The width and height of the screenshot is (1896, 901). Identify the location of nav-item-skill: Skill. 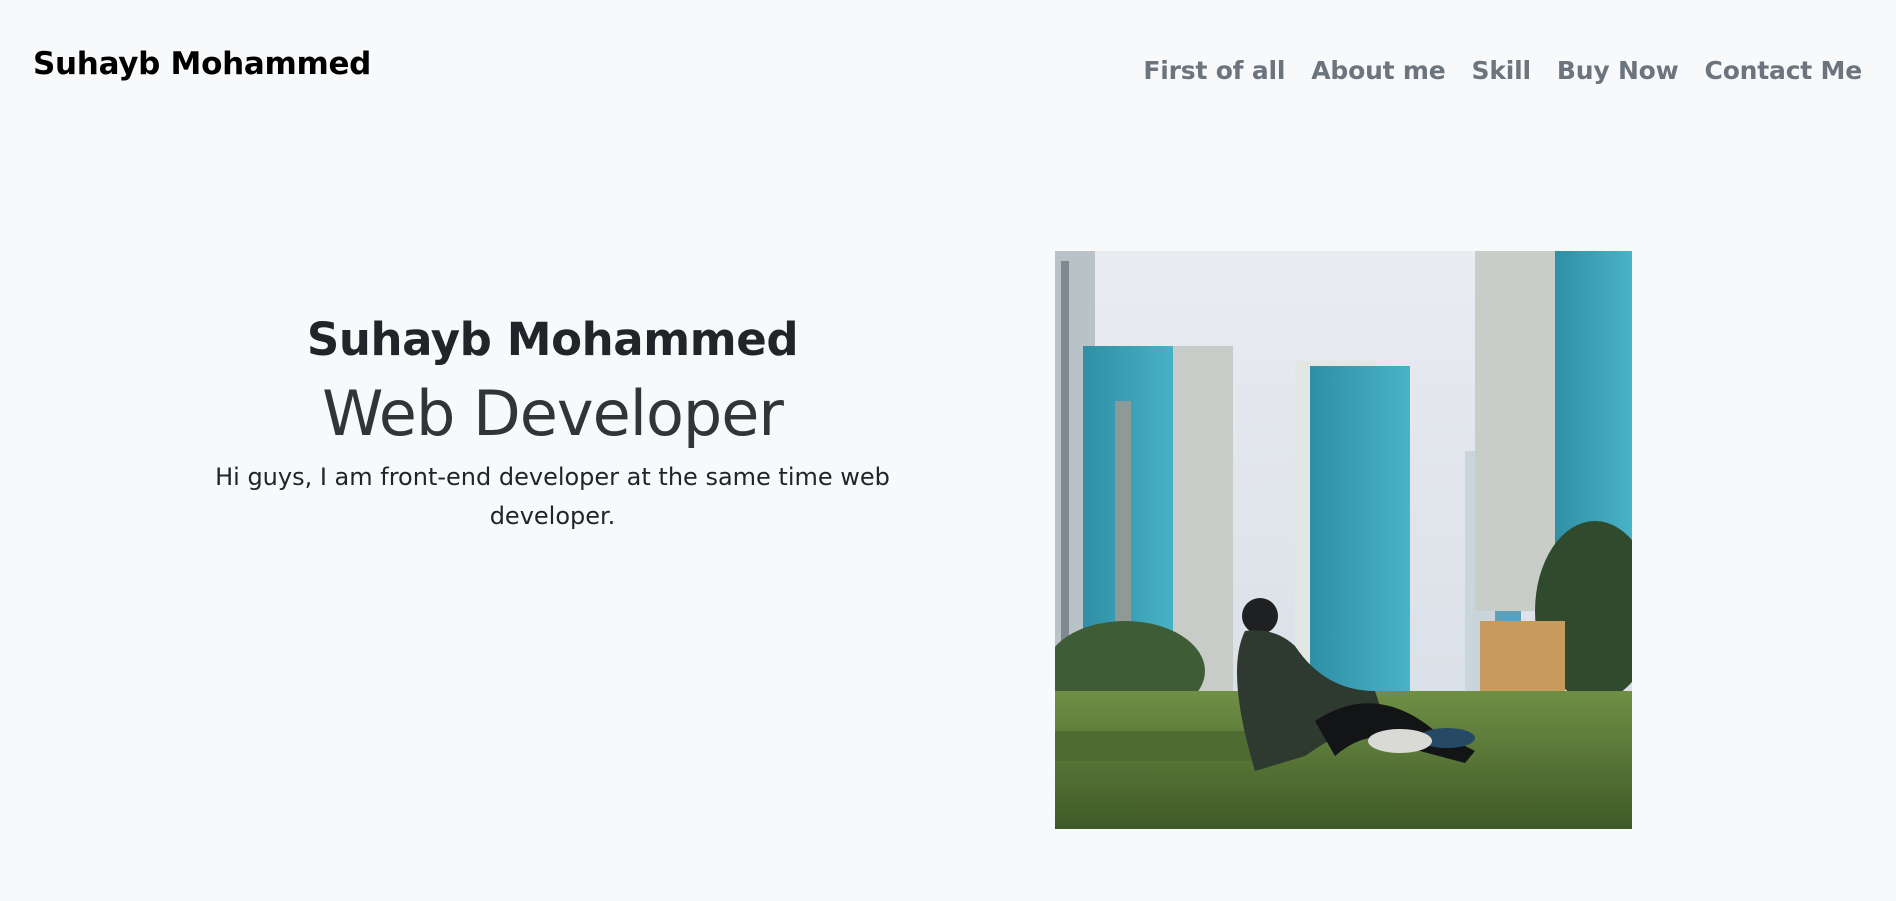
(1501, 70).